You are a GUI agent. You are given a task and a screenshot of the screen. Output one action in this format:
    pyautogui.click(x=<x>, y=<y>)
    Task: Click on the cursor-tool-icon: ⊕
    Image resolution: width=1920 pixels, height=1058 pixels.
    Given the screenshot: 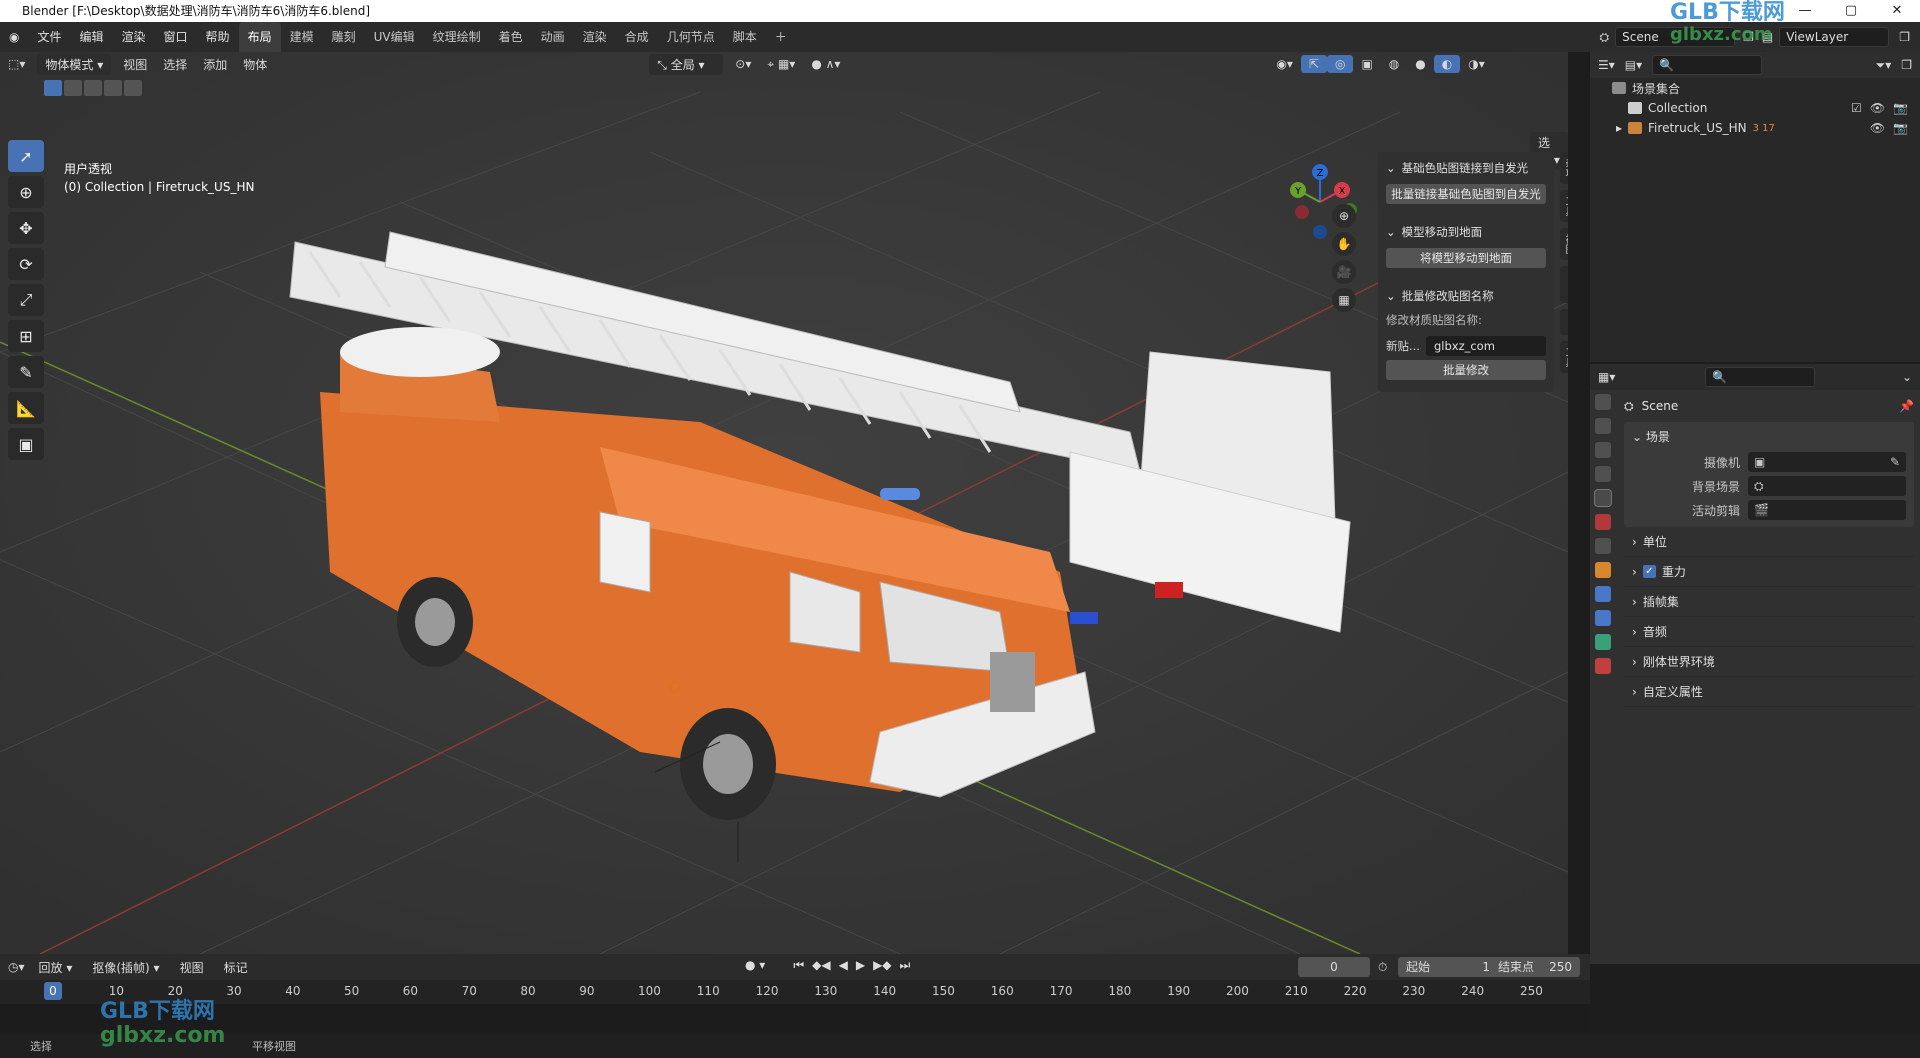 What is the action you would take?
    pyautogui.click(x=26, y=192)
    